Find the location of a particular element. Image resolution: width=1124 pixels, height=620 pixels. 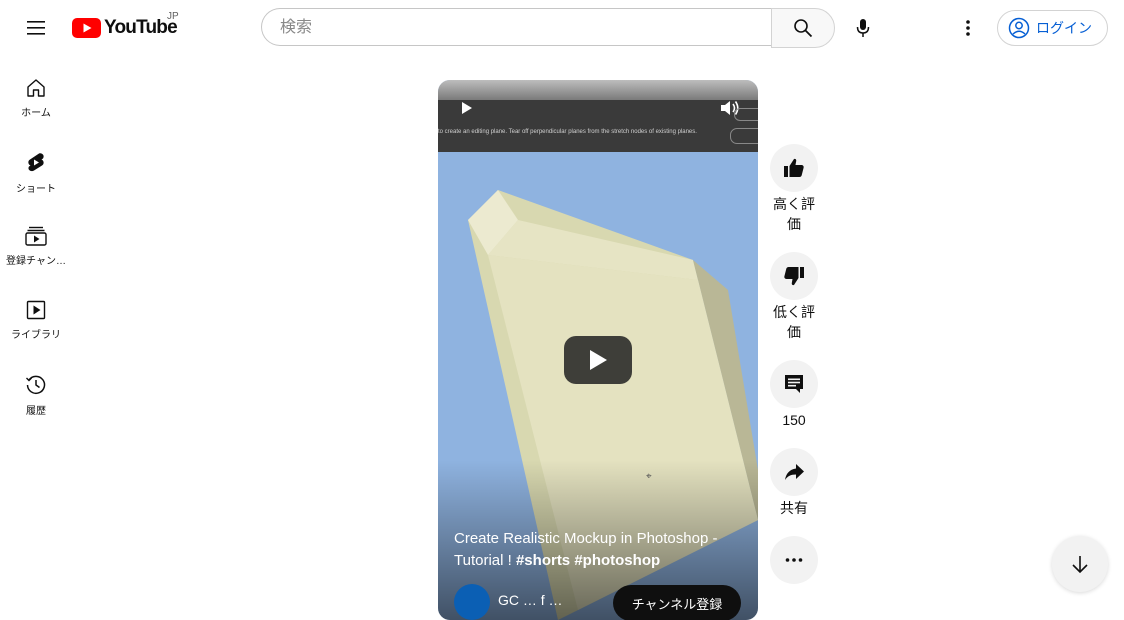

share-action: 共有 is located at coordinates (794, 483).